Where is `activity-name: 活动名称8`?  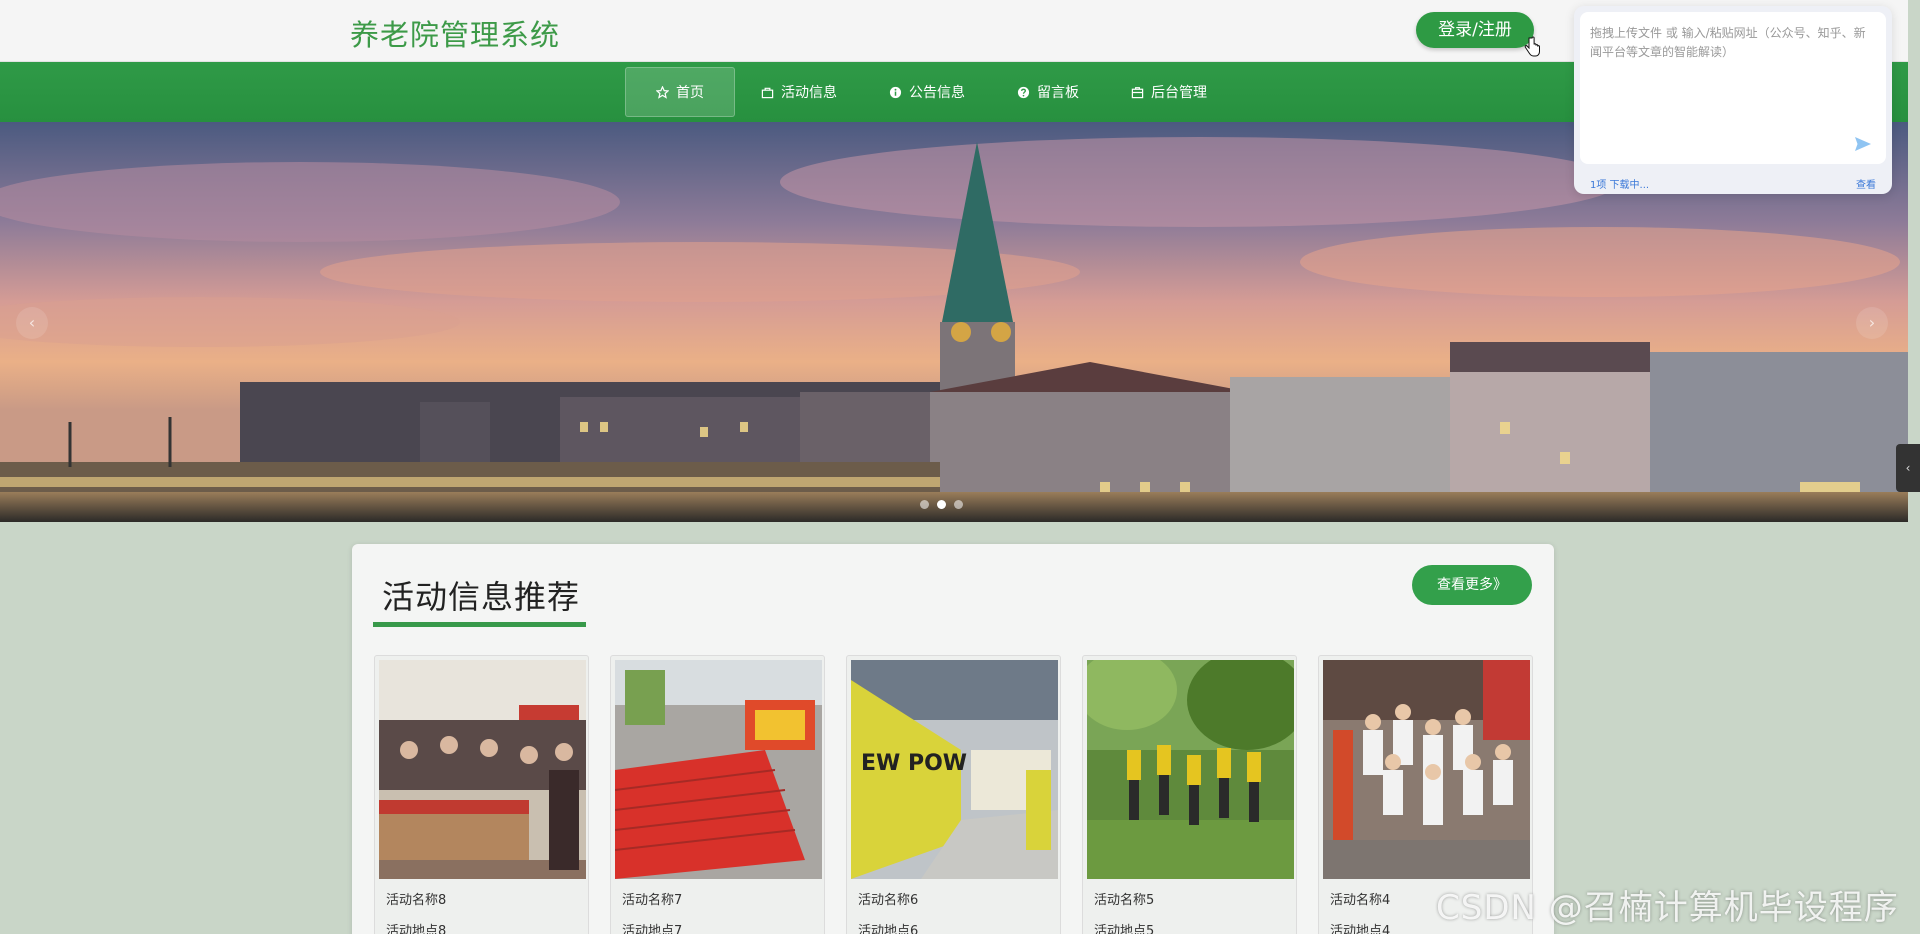
activity-name: 活动名称8 is located at coordinates (416, 900).